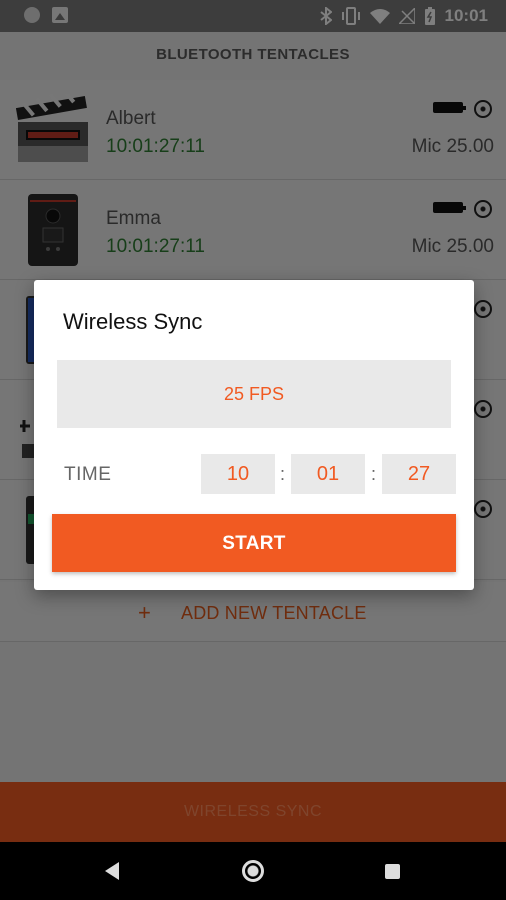  What do you see at coordinates (392, 871) in the screenshot?
I see `recents-icon` at bounding box center [392, 871].